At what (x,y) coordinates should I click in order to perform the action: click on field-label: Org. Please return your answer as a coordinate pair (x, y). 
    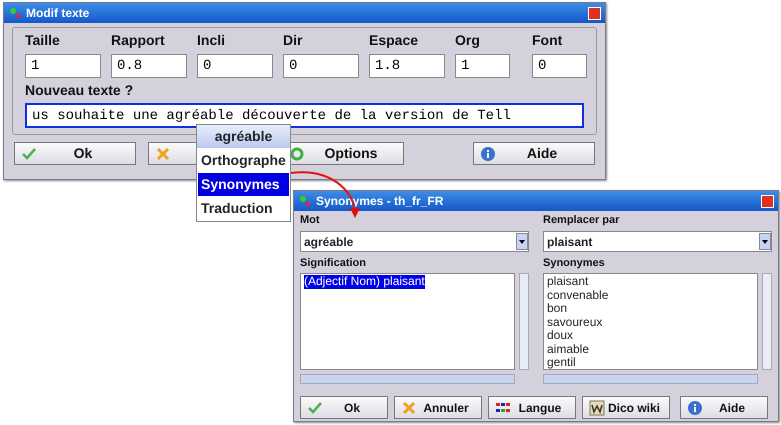
    Looking at the image, I should click on (468, 40).